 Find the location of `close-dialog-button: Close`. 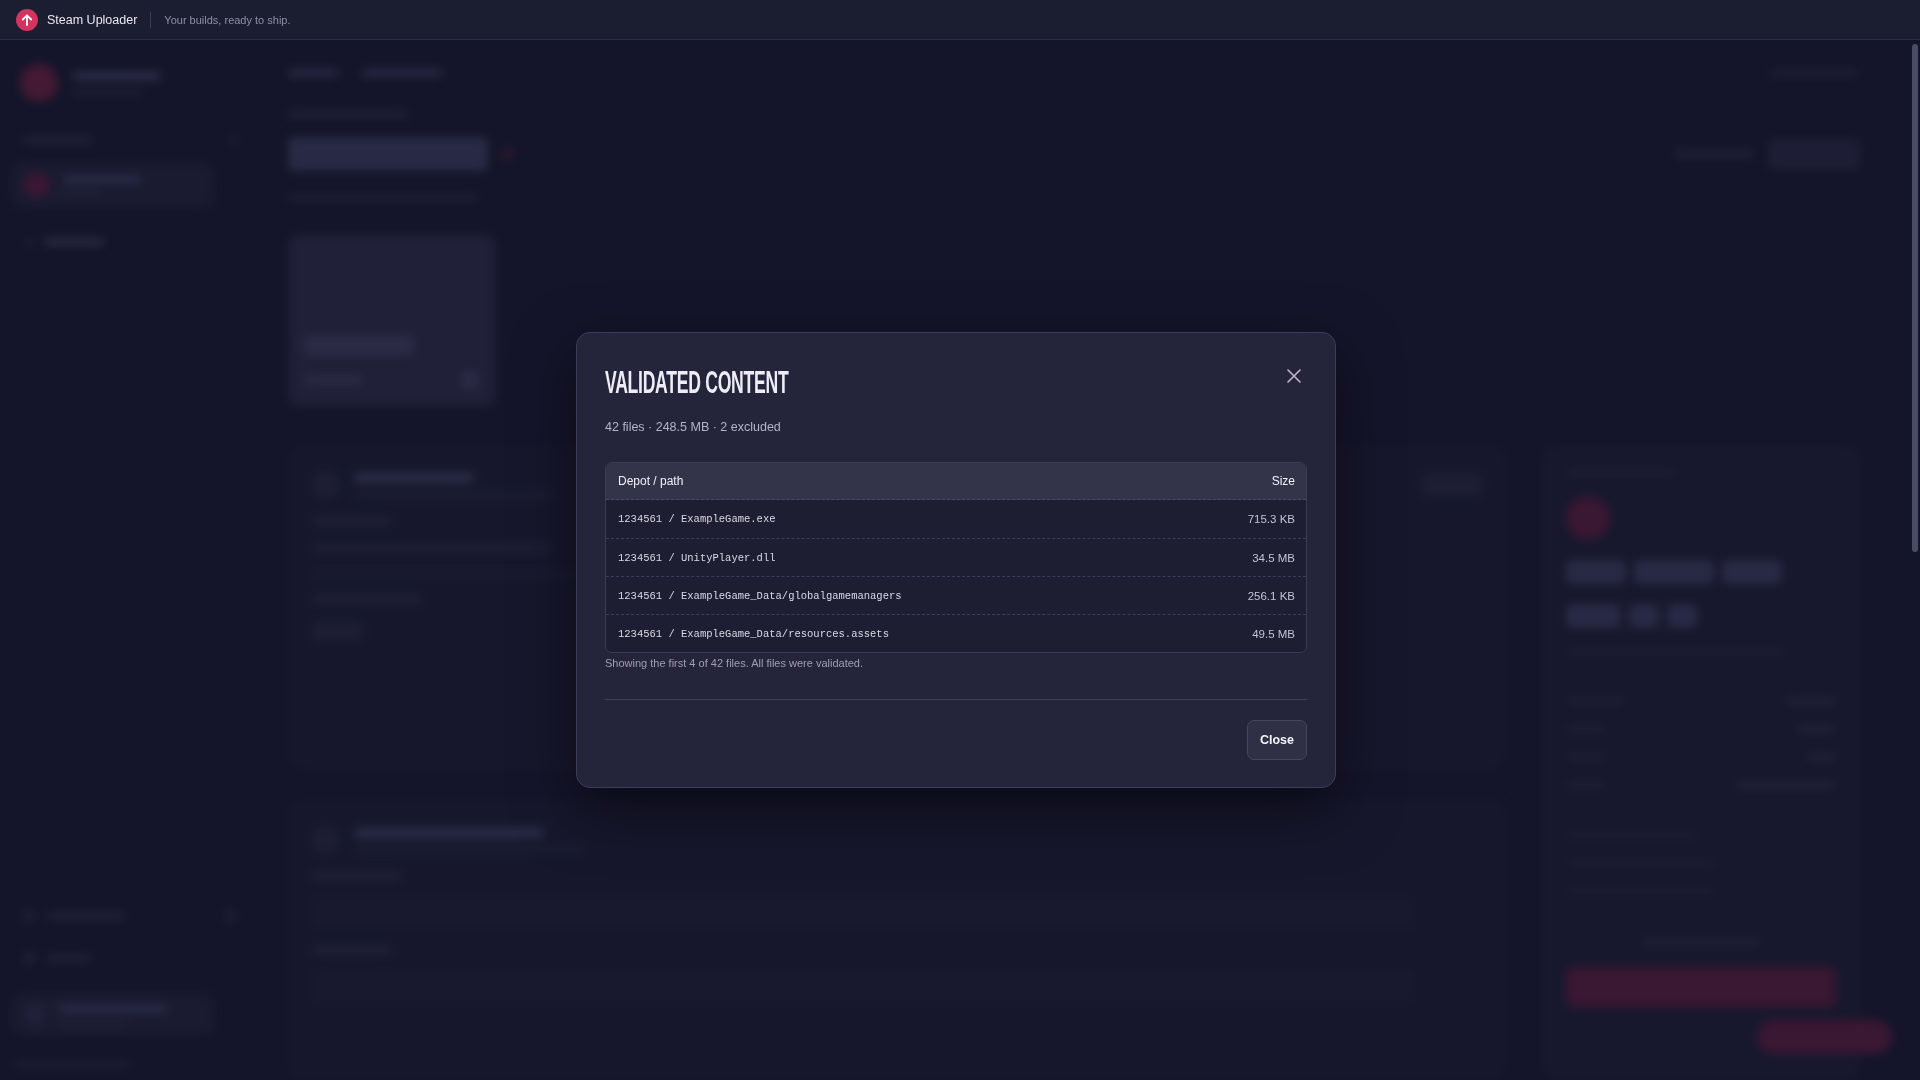

close-dialog-button: Close is located at coordinates (1276, 740).